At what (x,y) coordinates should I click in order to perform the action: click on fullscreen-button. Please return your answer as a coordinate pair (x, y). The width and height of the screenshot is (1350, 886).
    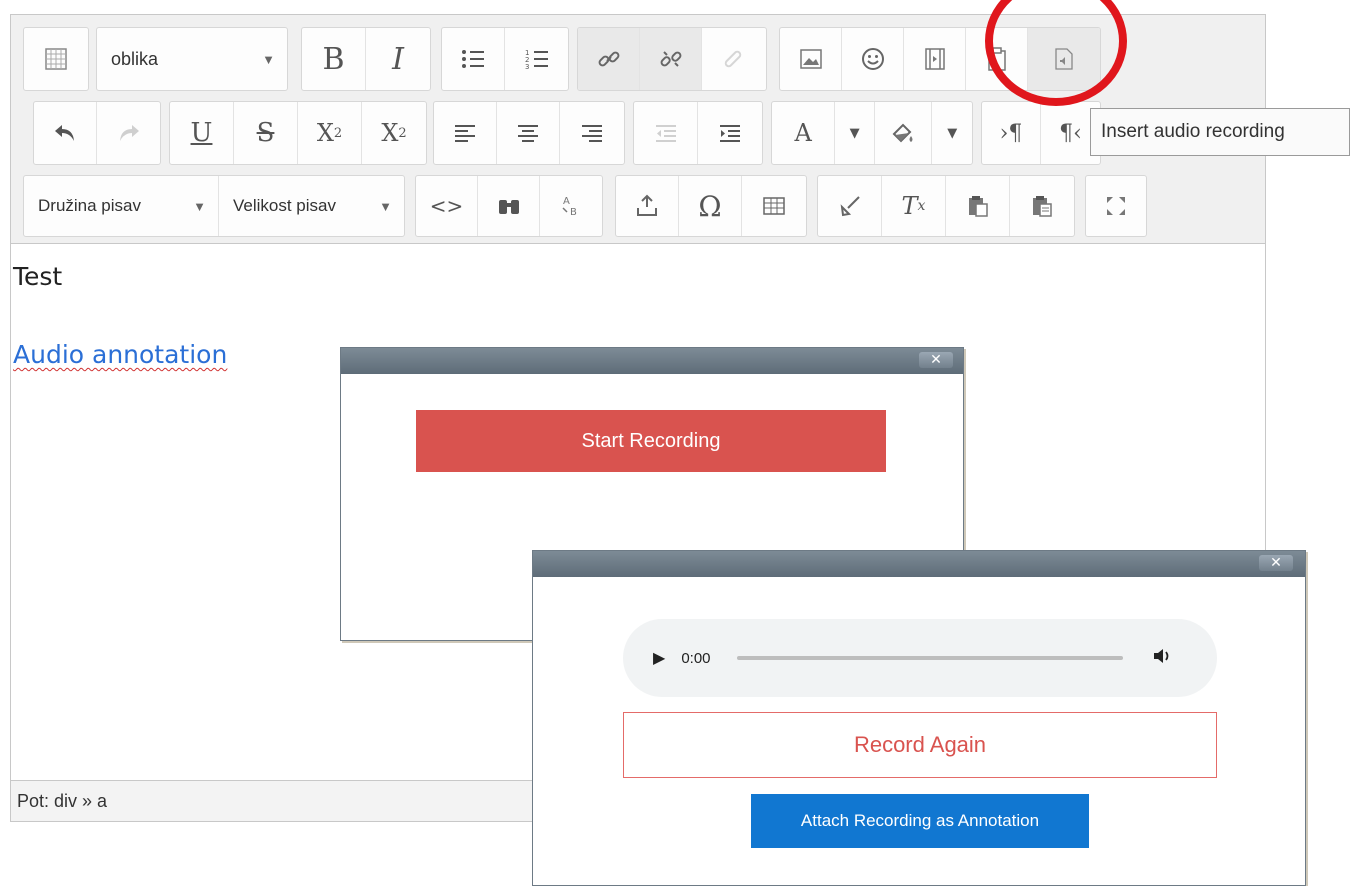
    Looking at the image, I should click on (1116, 206).